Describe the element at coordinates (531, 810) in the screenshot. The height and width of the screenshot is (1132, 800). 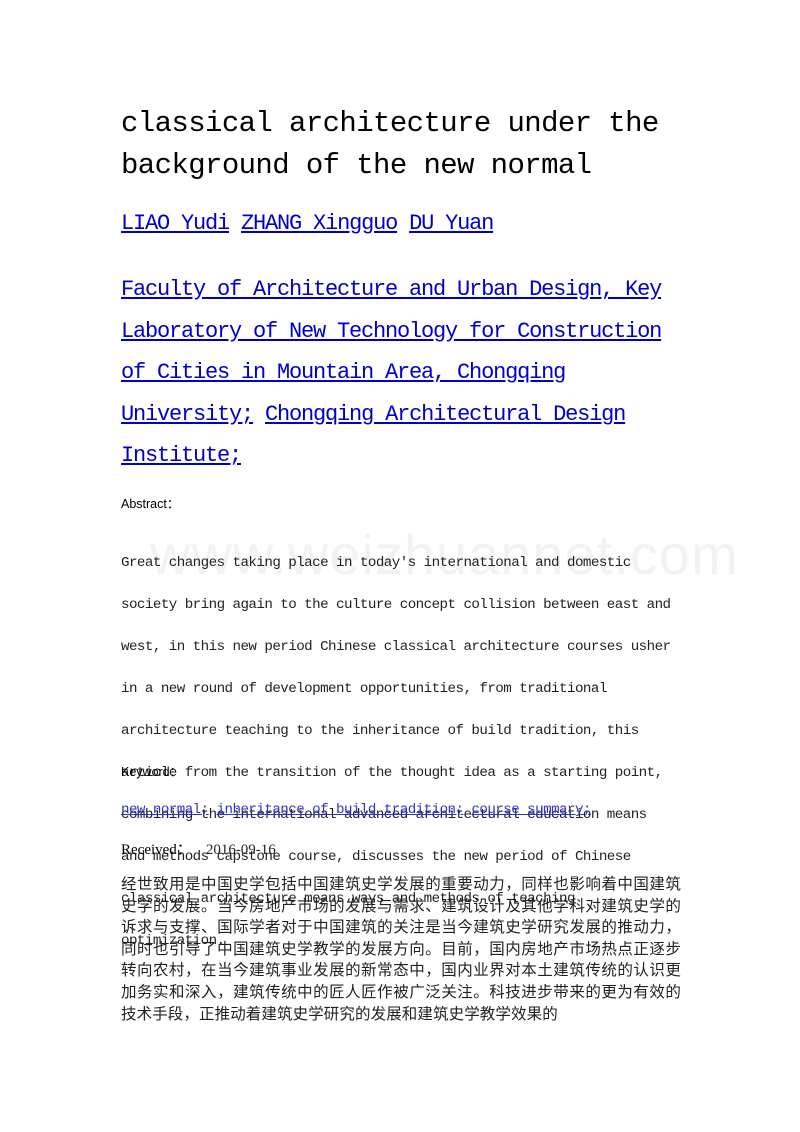
I see `keyword-link: course summary;` at that location.